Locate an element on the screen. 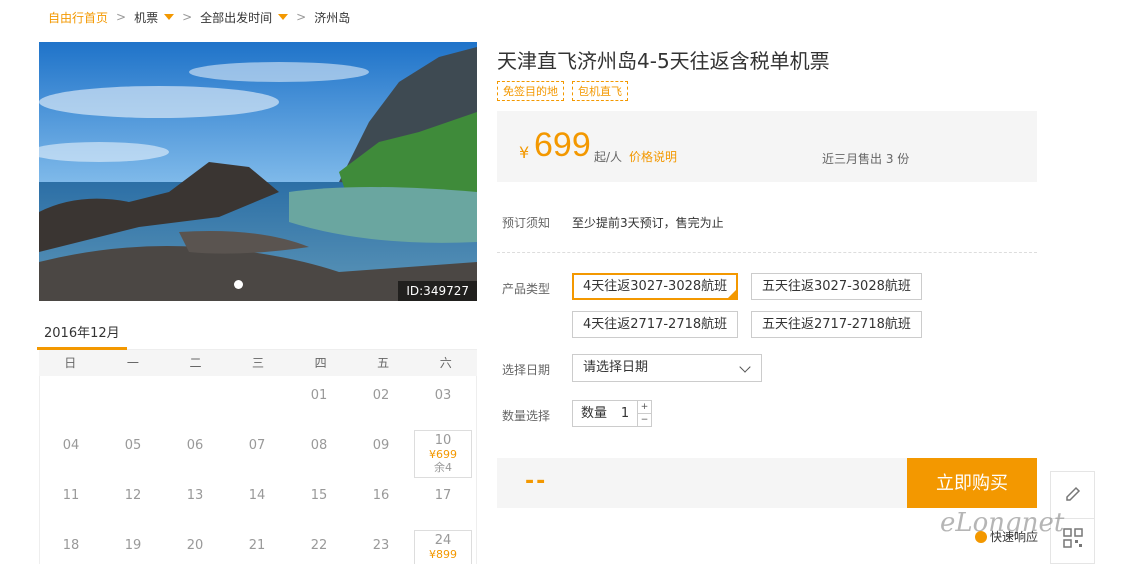 Image resolution: width=1145 pixels, height=564 pixels. buy-now-button: 立即购买 is located at coordinates (972, 483).